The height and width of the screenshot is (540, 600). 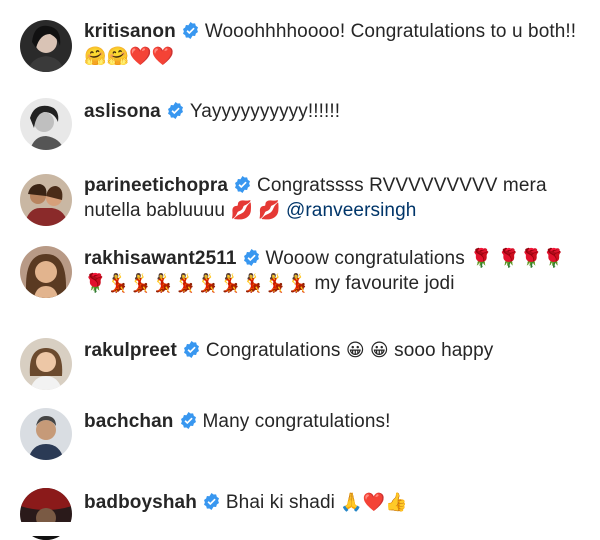 I want to click on comment-text: badboyshah Bhai ki shadi 🙏❤️👍, so click(x=332, y=502).